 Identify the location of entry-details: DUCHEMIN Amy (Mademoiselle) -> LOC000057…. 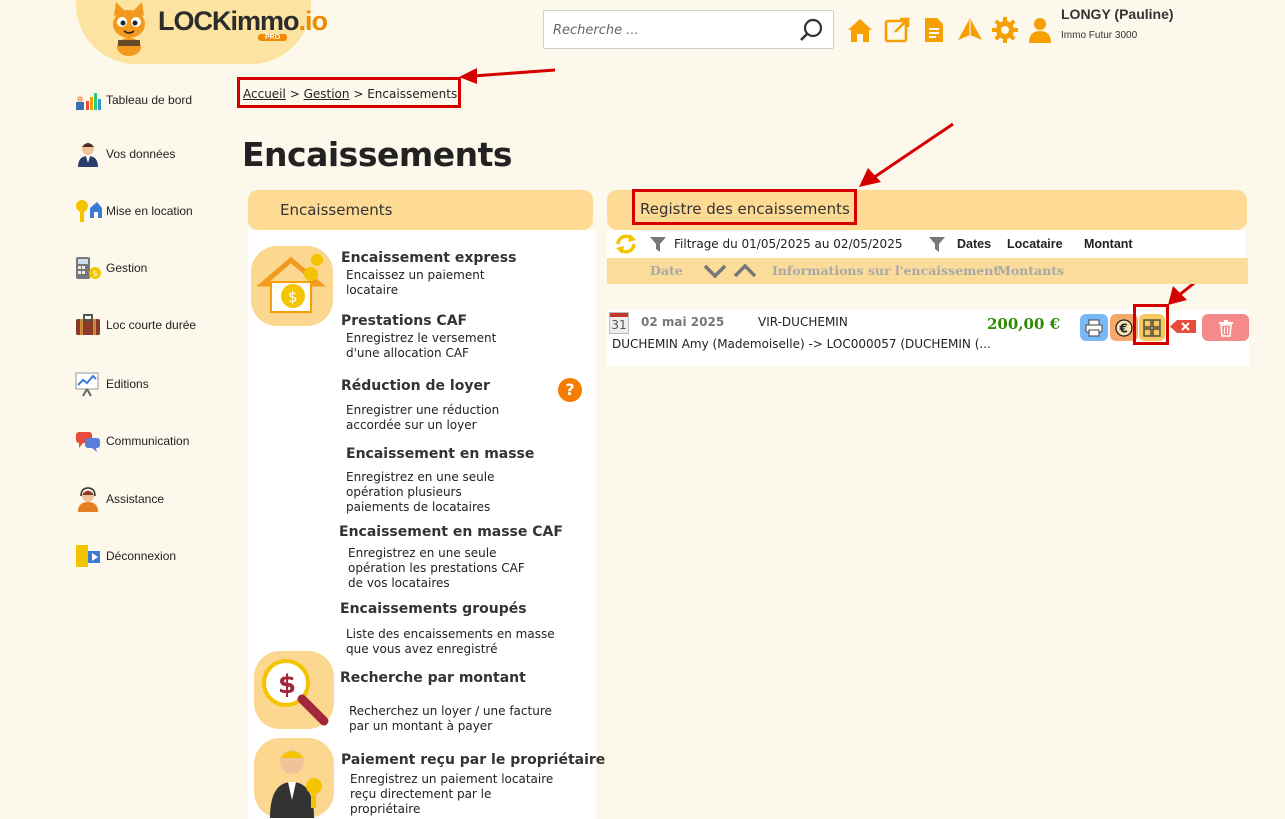
(801, 344).